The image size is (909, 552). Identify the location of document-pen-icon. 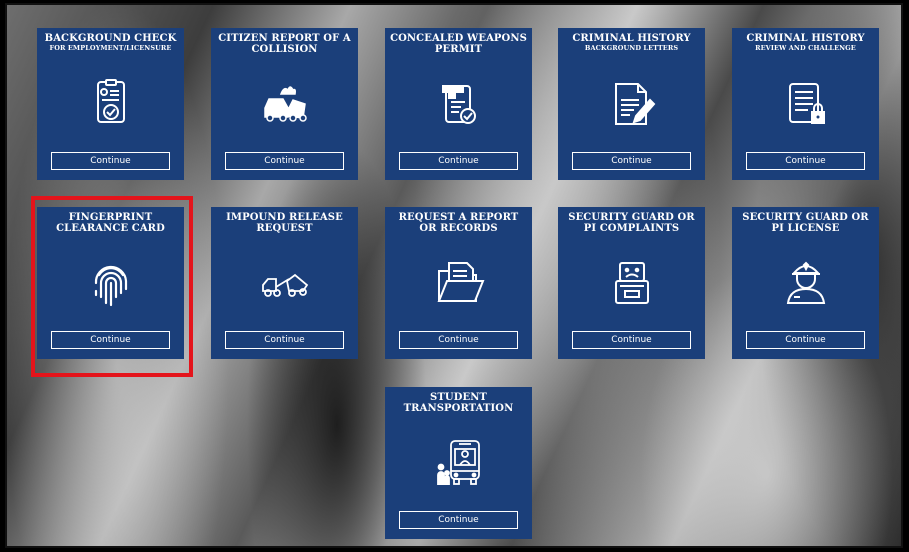
(632, 104).